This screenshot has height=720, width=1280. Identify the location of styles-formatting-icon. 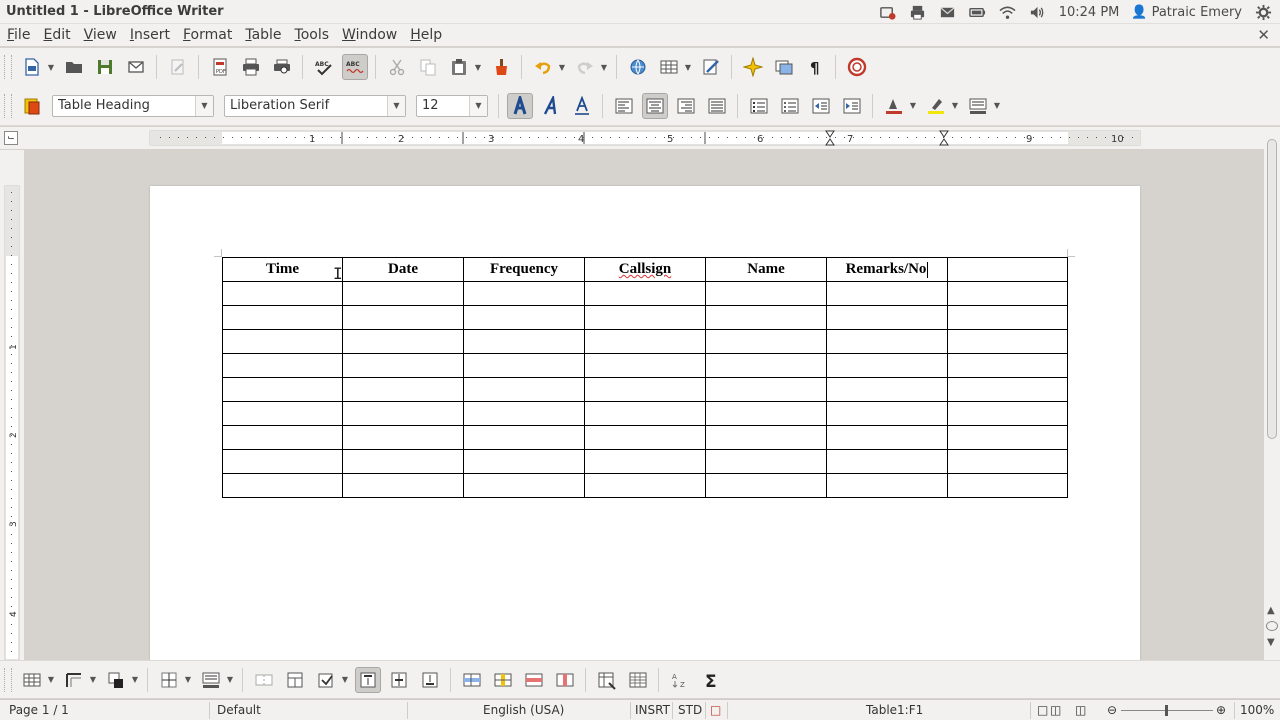
(32, 106).